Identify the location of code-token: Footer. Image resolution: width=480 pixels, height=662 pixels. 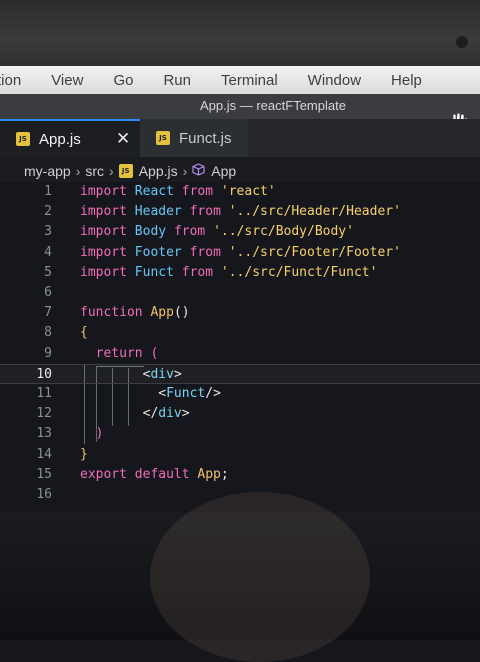
(162, 252).